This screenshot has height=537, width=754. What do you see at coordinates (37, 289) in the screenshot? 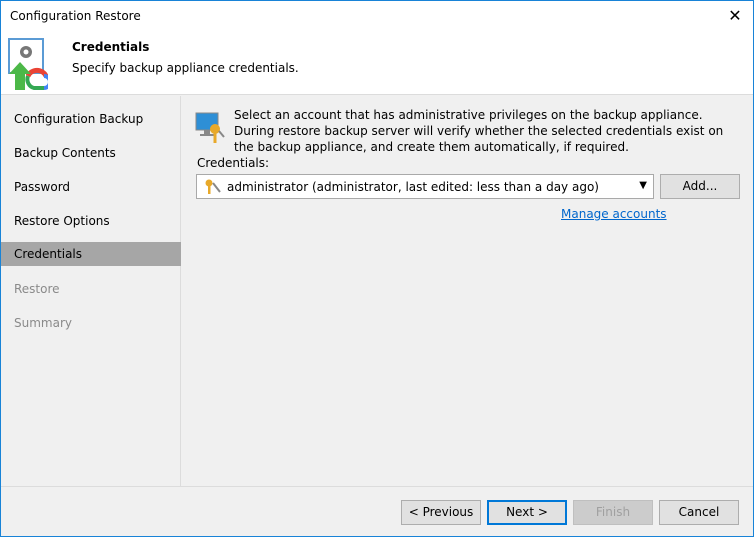
I see `step-restore: Restore` at bounding box center [37, 289].